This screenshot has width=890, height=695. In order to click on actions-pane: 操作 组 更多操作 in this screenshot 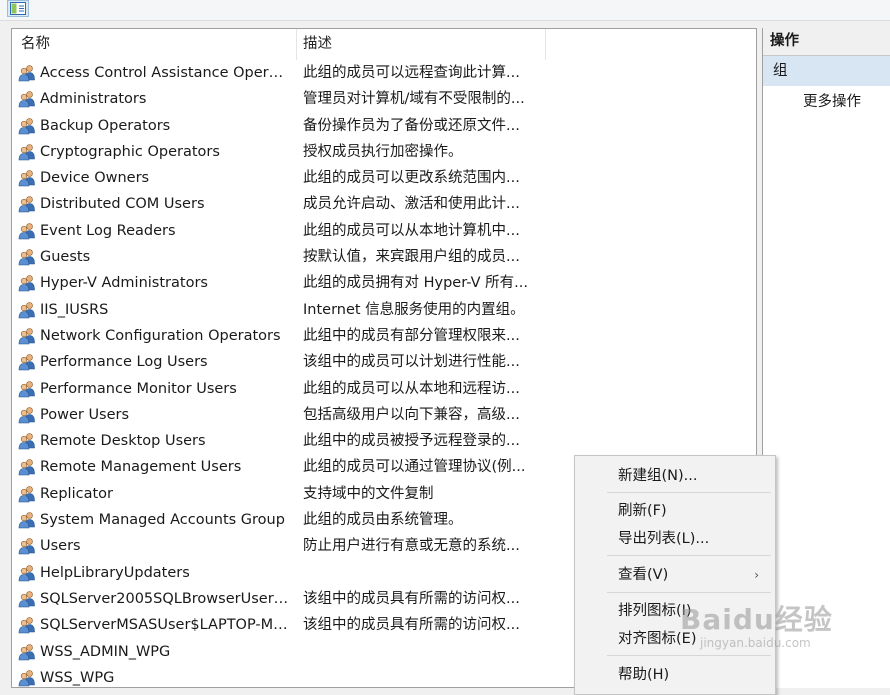, I will do `click(826, 358)`.